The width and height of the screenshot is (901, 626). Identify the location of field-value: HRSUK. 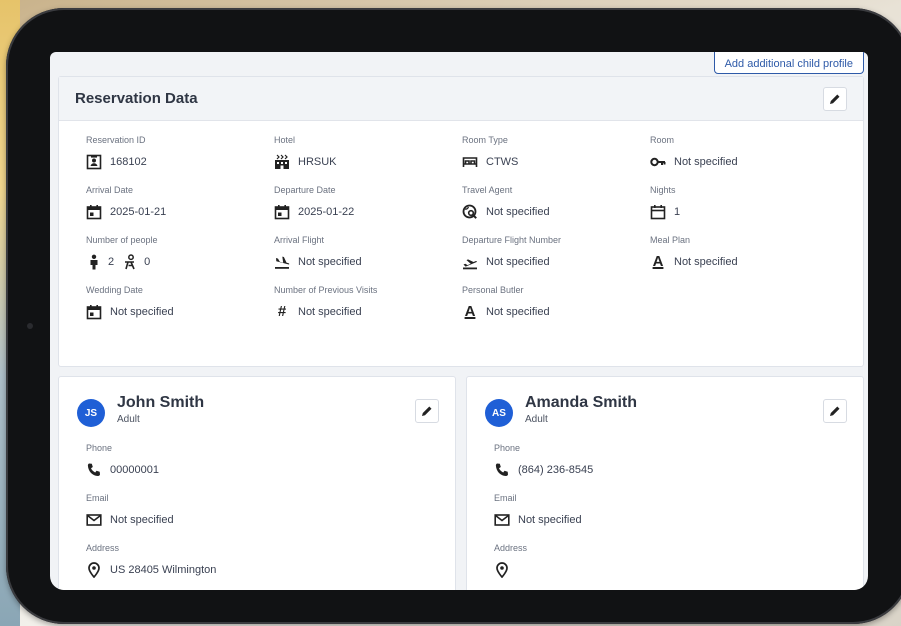
(317, 162).